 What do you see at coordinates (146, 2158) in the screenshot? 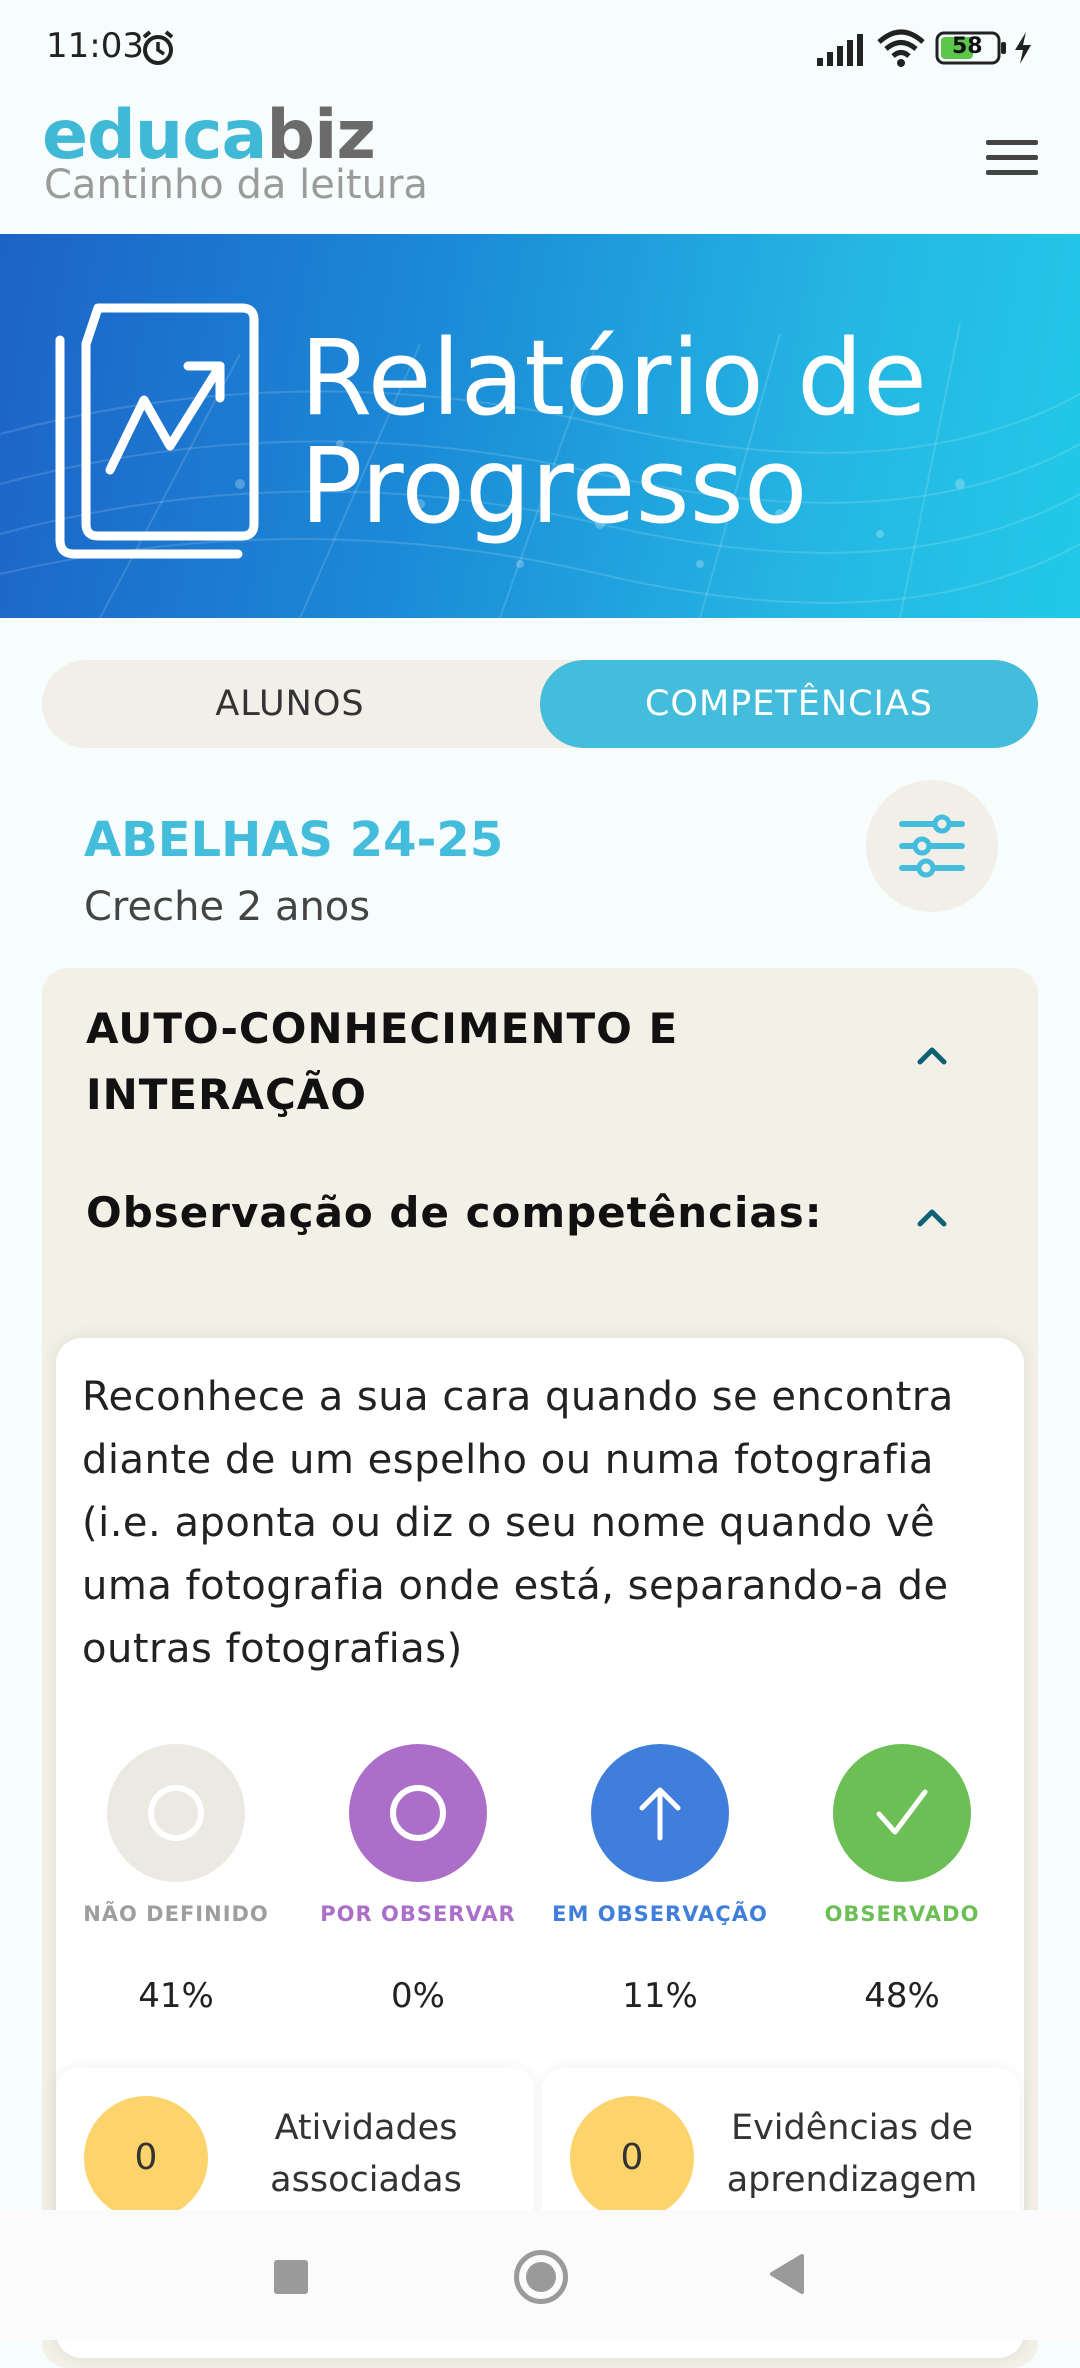
I see `activities-count-badge: 0` at bounding box center [146, 2158].